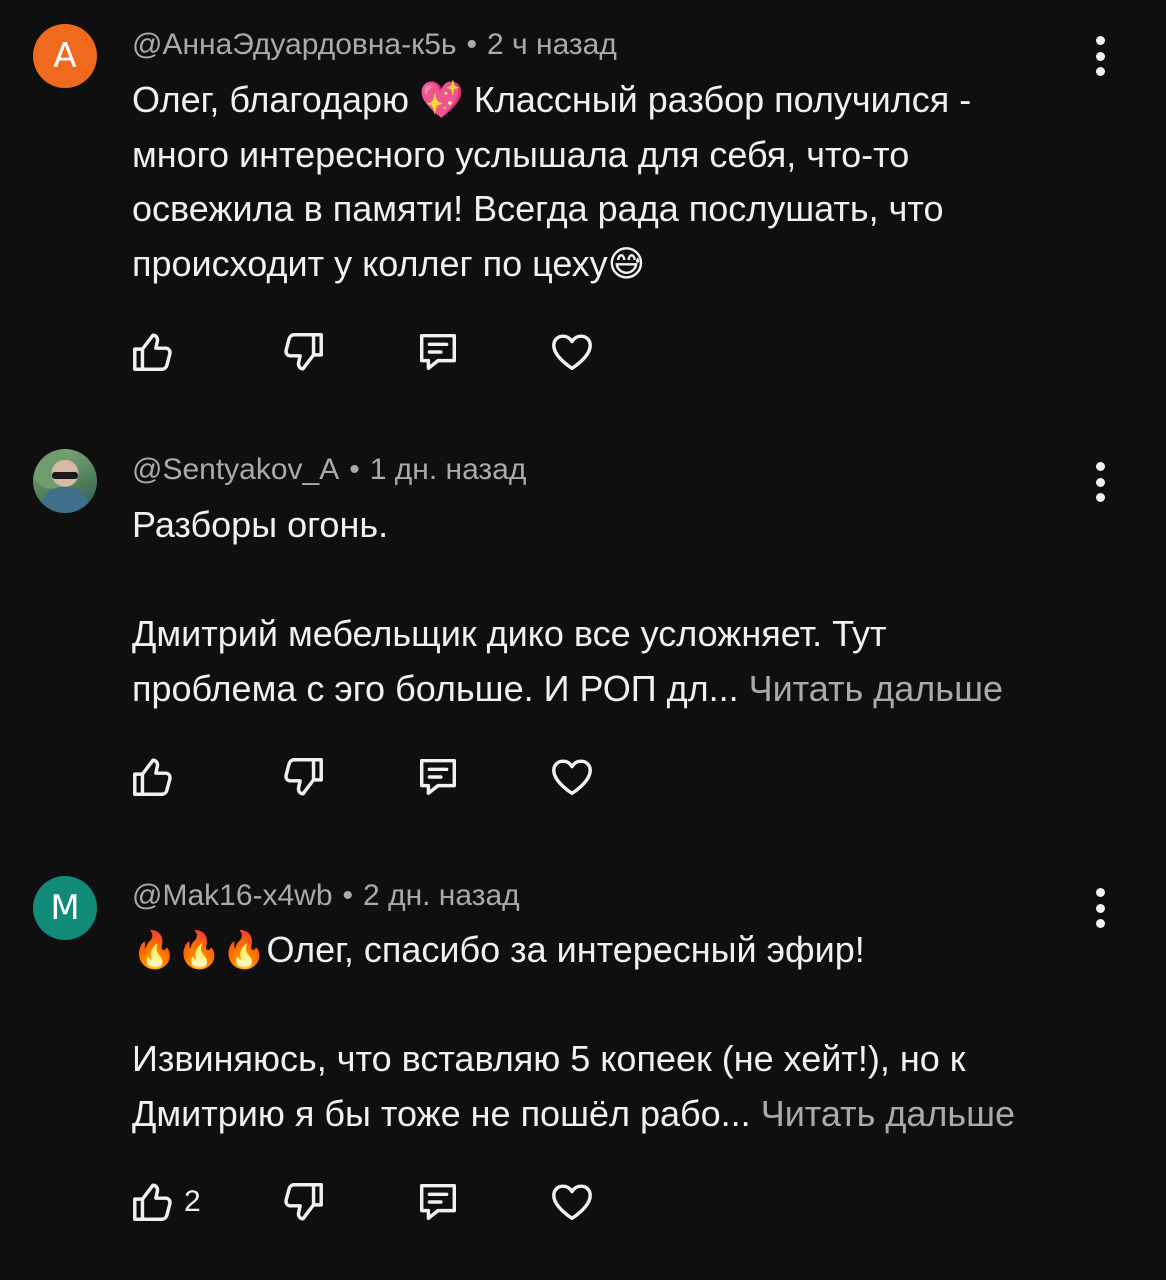 The width and height of the screenshot is (1166, 1280). What do you see at coordinates (441, 895) in the screenshot?
I see `comment-time: 2 дн. назад` at bounding box center [441, 895].